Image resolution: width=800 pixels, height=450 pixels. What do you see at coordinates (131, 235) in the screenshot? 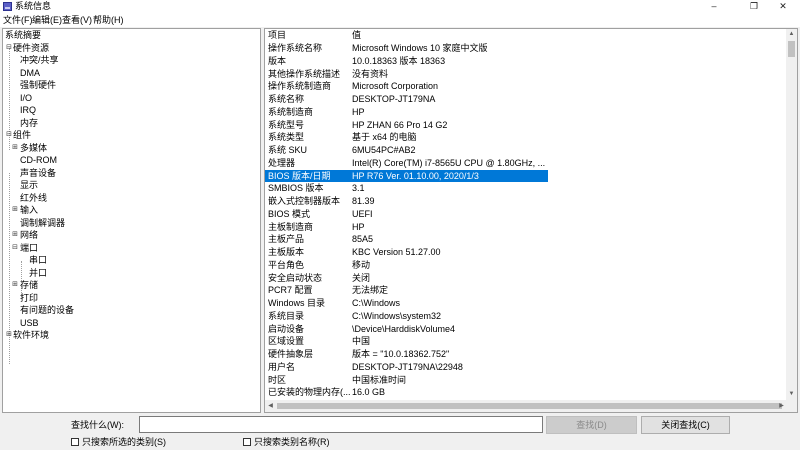
I see `tree-item-network: ⊞ 网络` at bounding box center [131, 235].